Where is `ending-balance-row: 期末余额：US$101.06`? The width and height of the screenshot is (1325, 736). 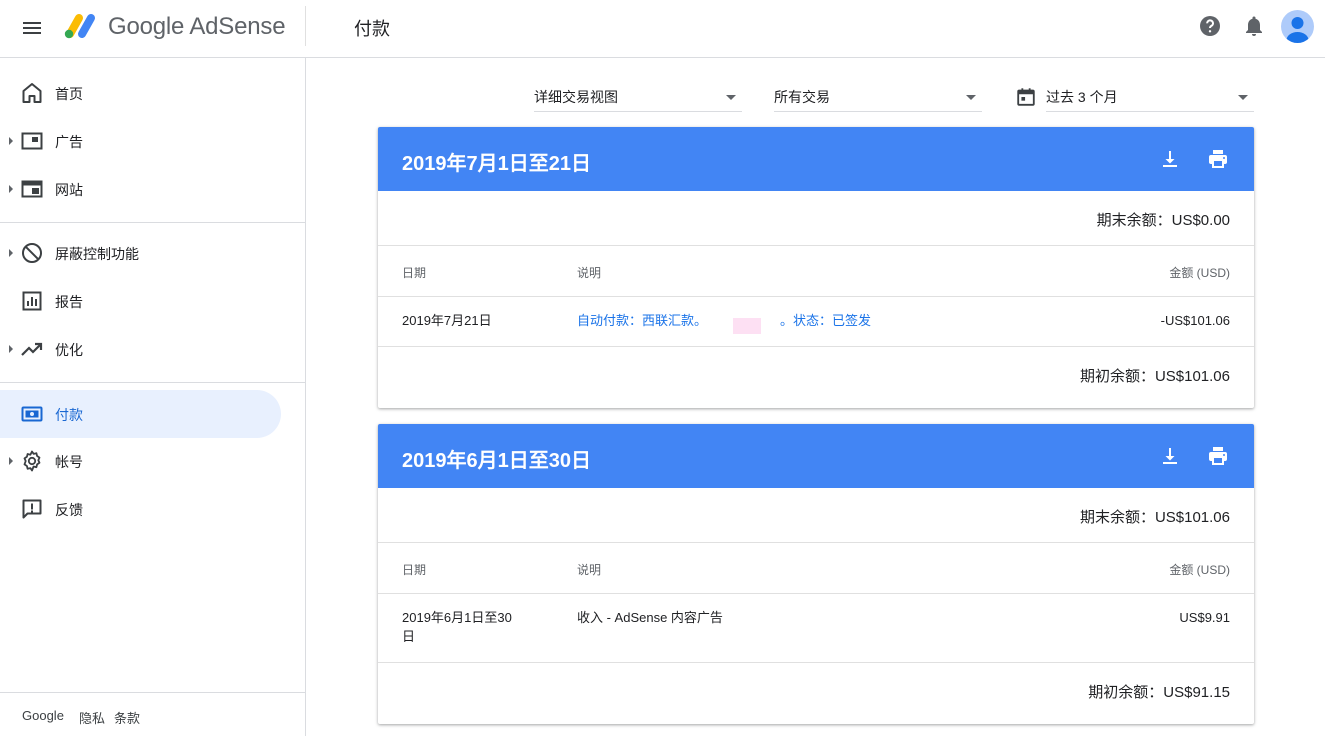
ending-balance-row: 期末余额：US$101.06 is located at coordinates (816, 515).